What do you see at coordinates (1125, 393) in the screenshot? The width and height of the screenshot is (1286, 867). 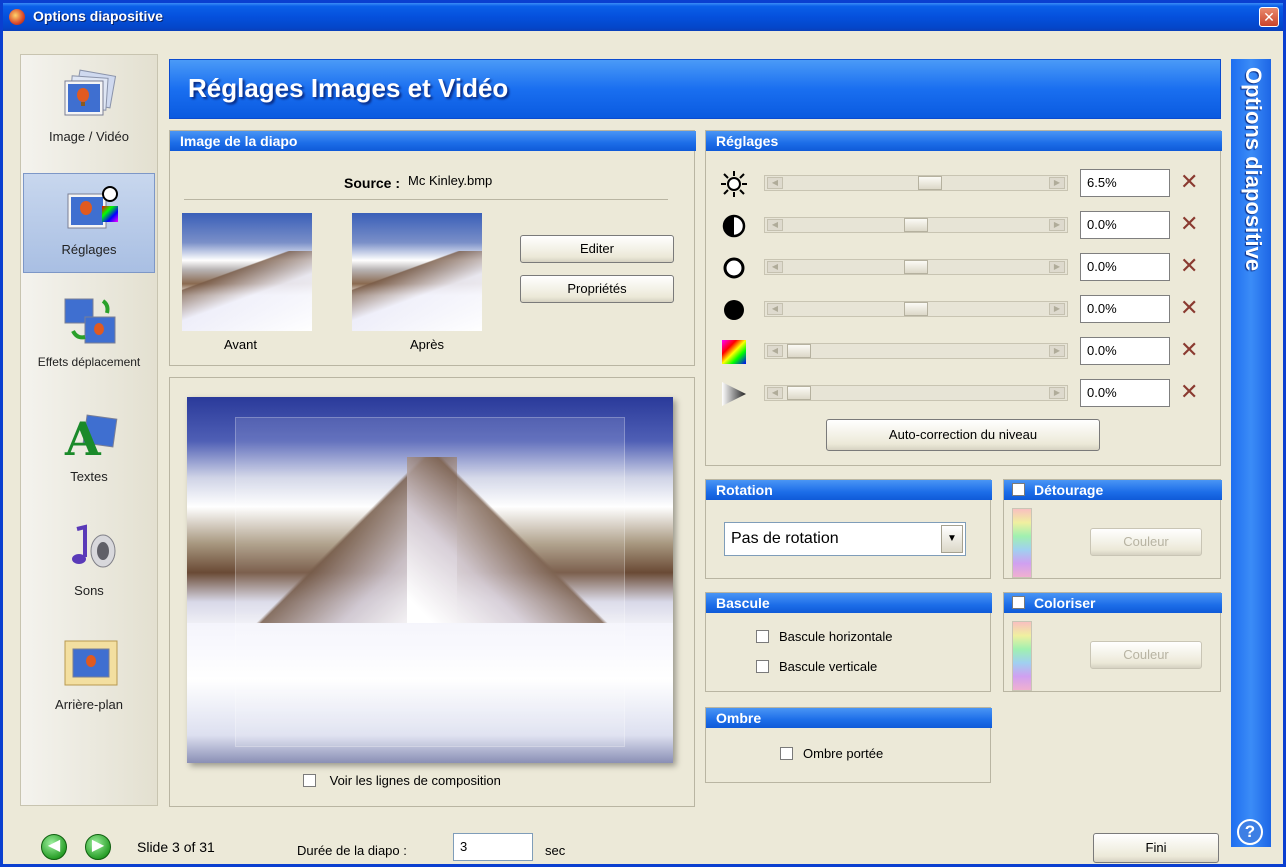 I see `sharpness-value: 0.0%` at bounding box center [1125, 393].